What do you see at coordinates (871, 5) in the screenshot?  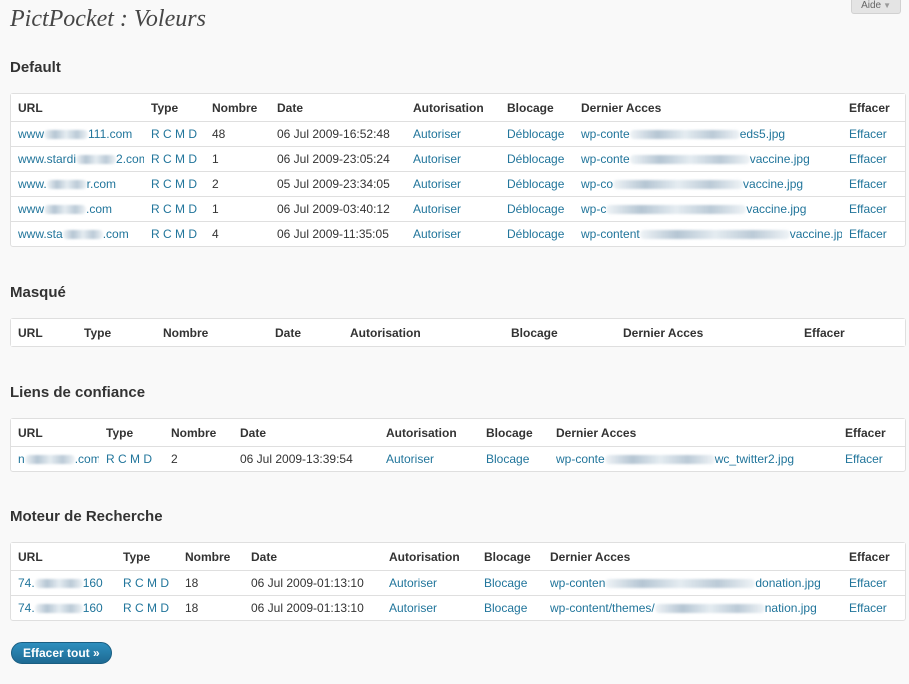 I see `help-tab-label: Aide` at bounding box center [871, 5].